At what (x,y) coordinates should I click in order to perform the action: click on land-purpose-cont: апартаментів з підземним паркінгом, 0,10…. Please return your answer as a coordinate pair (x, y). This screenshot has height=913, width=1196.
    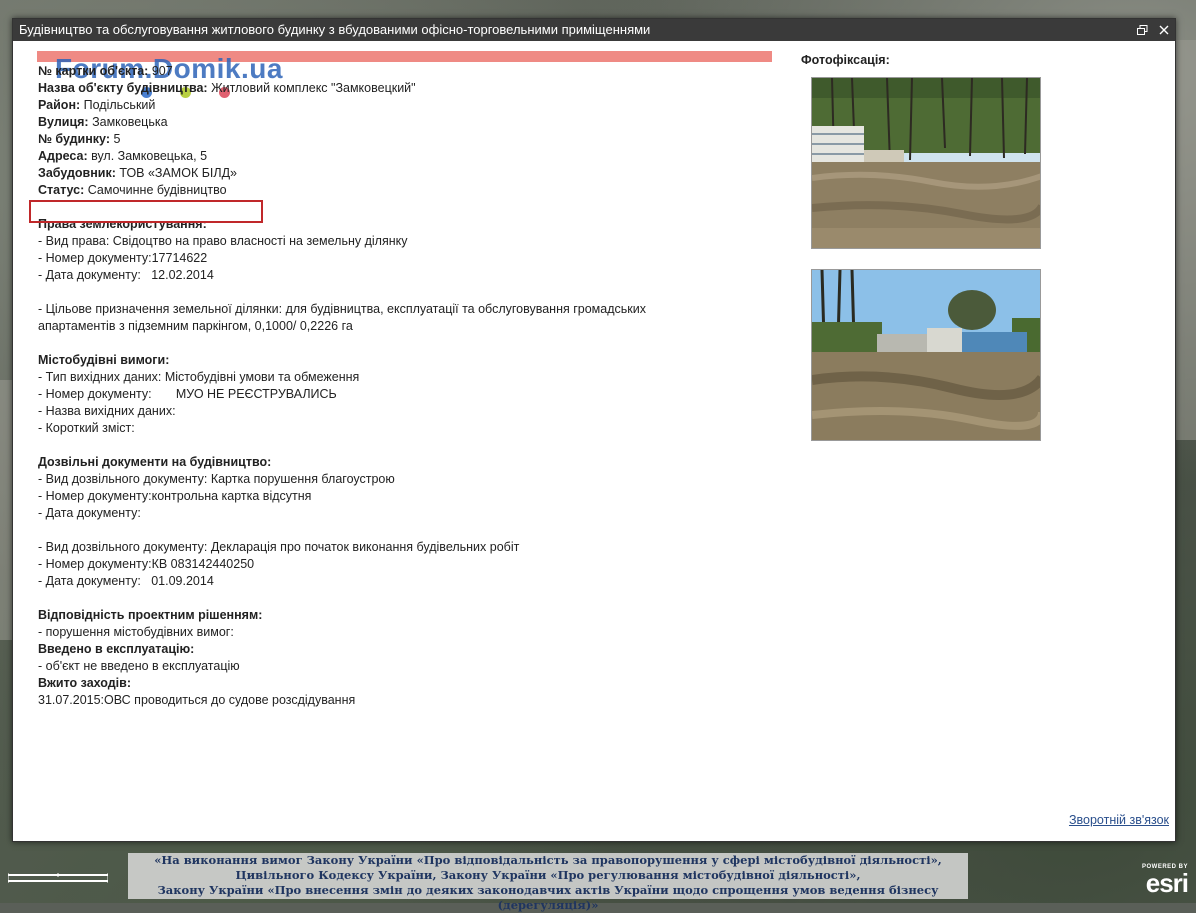
    Looking at the image, I should click on (195, 326).